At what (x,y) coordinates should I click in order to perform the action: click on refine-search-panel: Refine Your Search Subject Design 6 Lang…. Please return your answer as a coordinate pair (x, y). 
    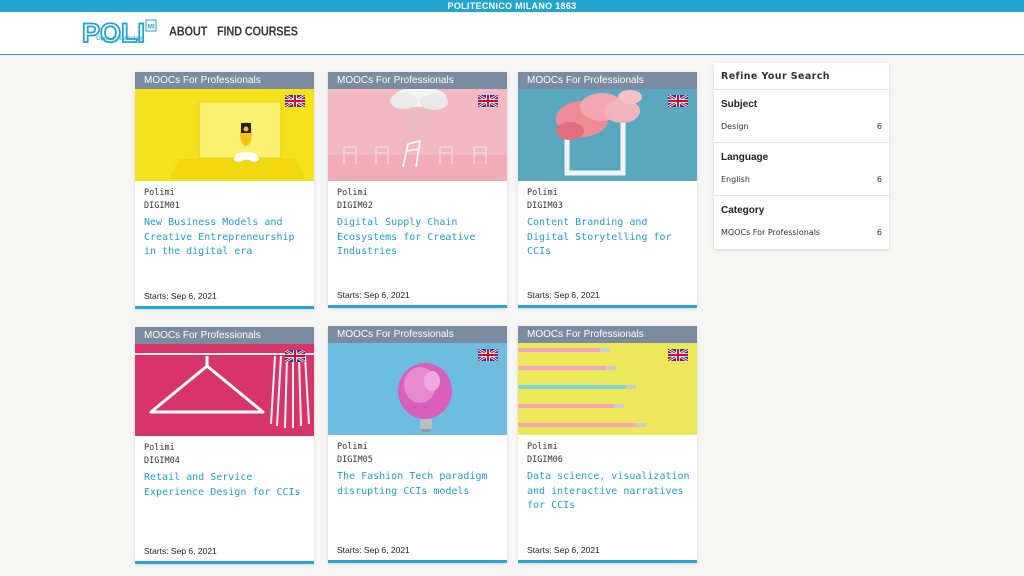
    Looking at the image, I should click on (801, 156).